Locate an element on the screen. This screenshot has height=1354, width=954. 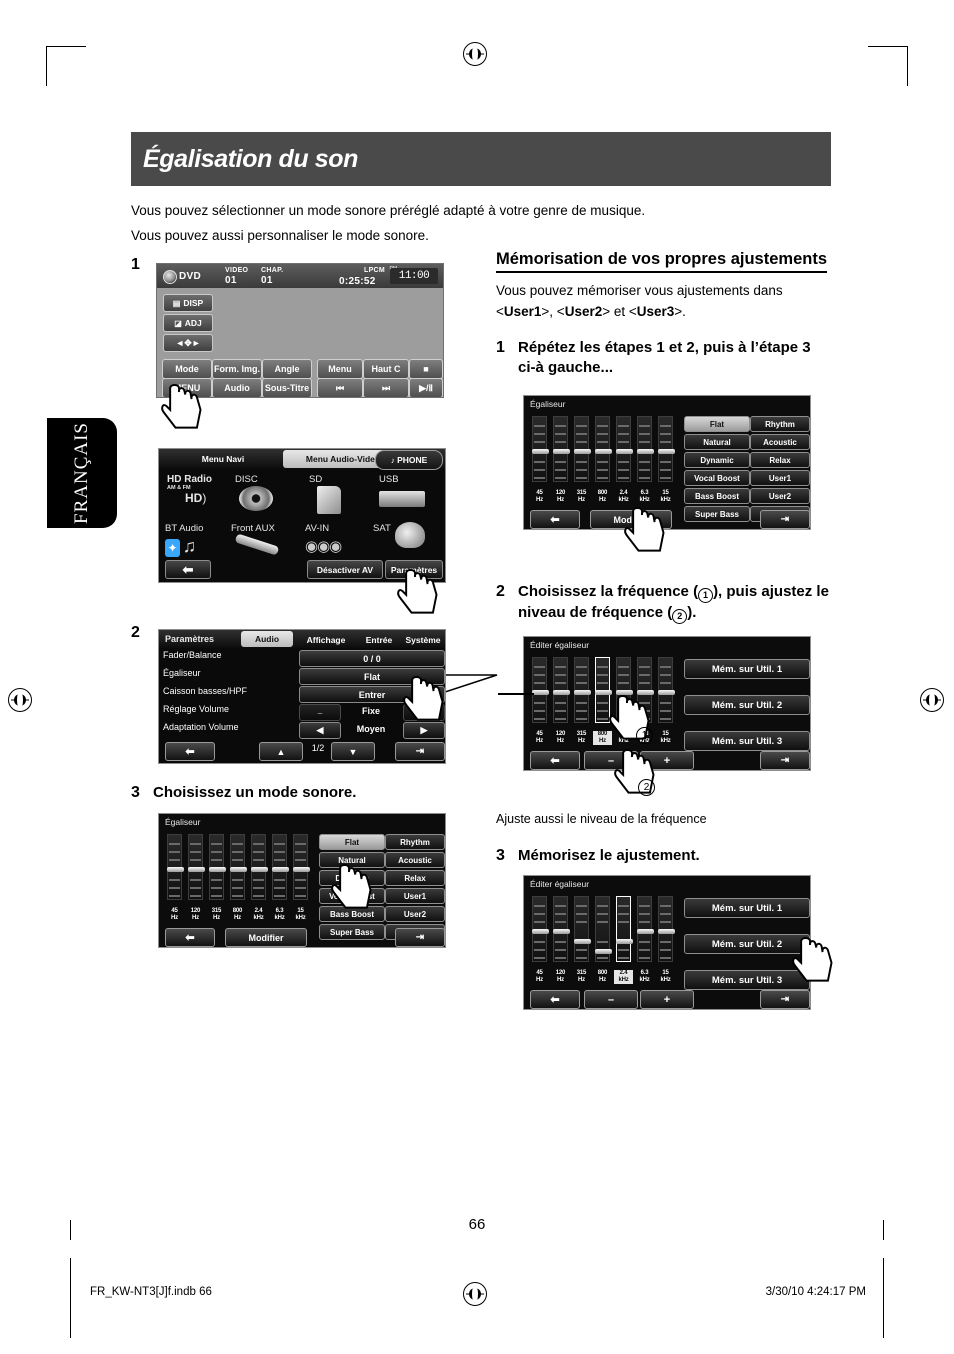
tab-entree: Entrée is located at coordinates (379, 640).